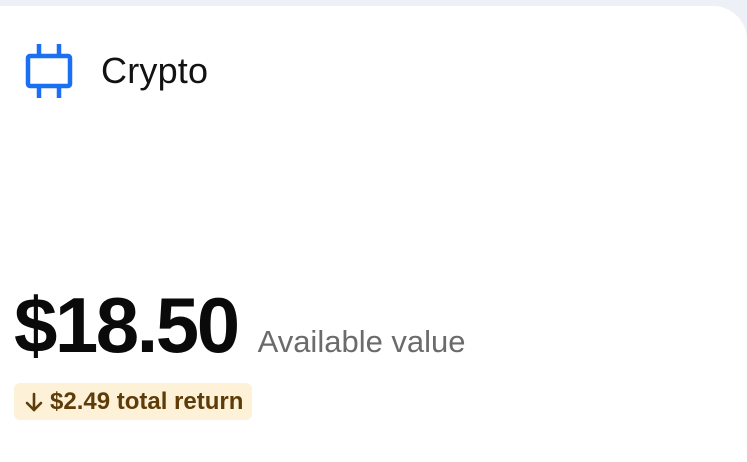  What do you see at coordinates (361, 341) in the screenshot?
I see `balance-label: Available value` at bounding box center [361, 341].